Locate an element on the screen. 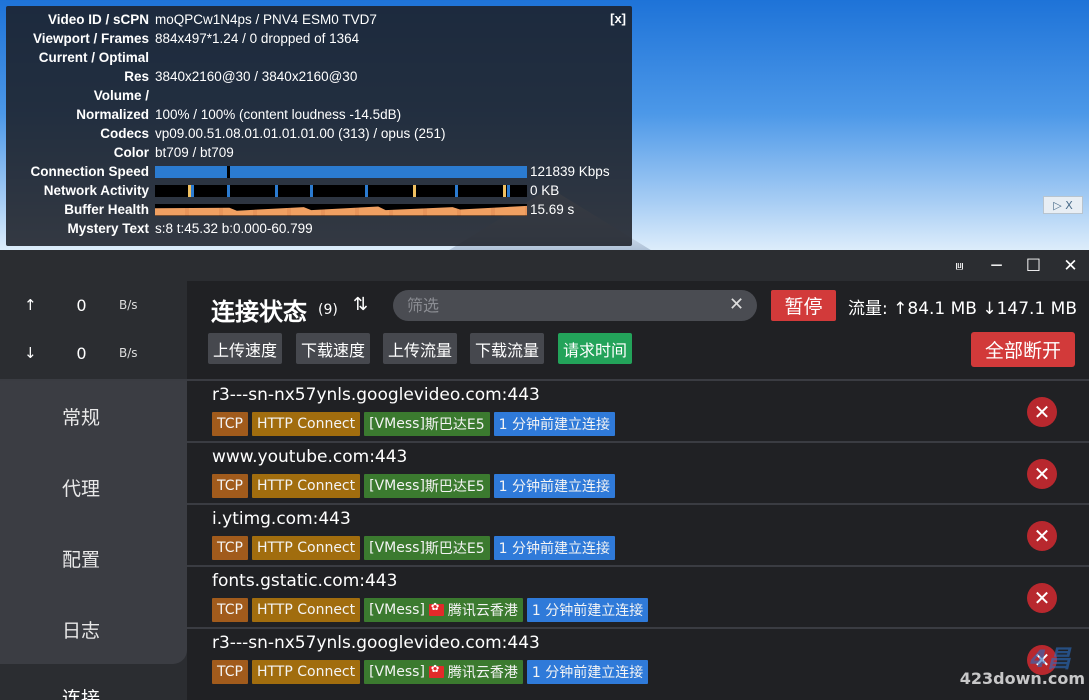  chain-node: 斯巴达E5 is located at coordinates (454, 487).